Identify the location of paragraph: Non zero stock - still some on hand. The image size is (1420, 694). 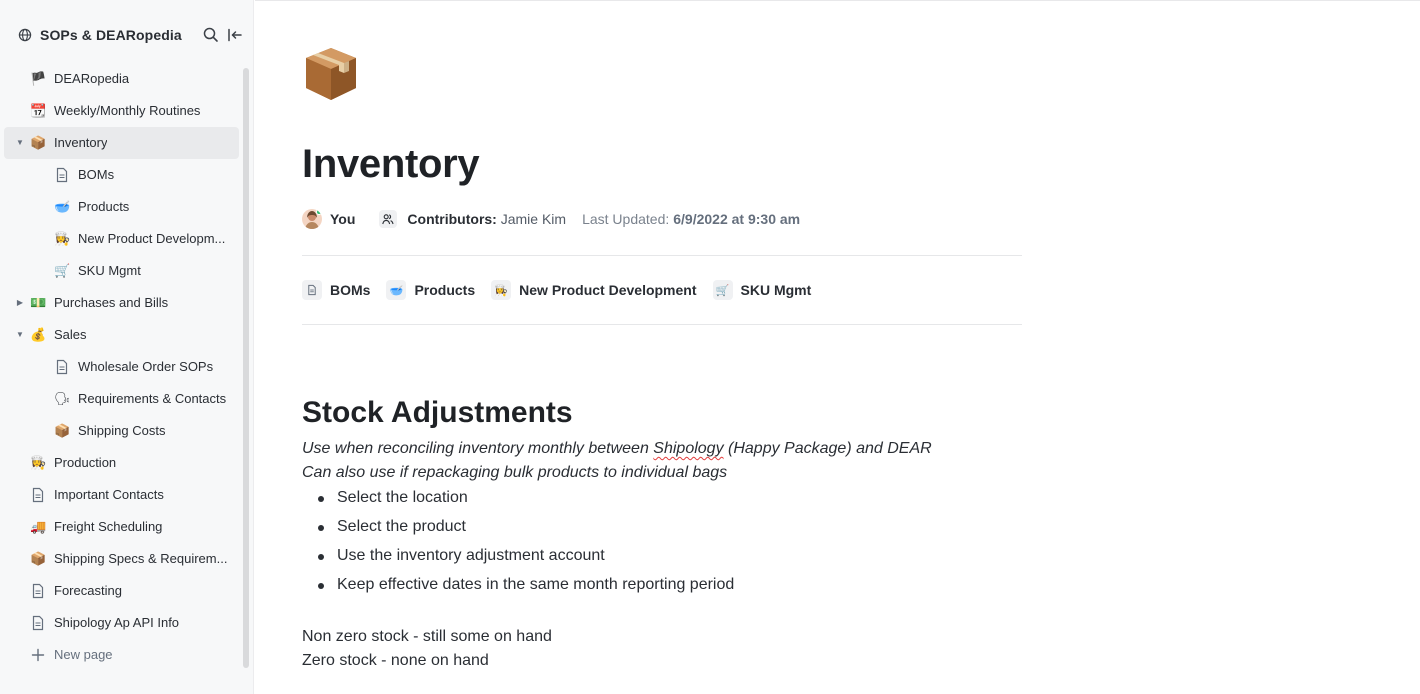
(427, 637).